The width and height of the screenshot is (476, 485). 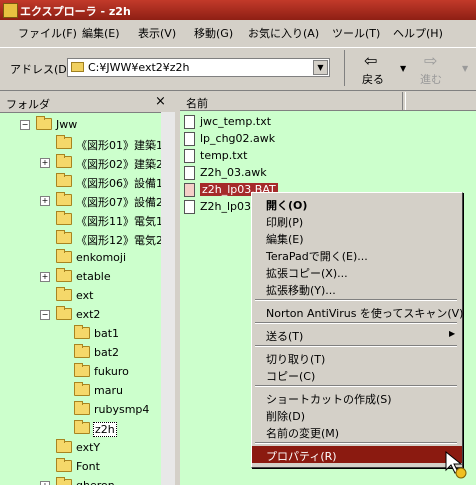 What do you see at coordinates (107, 352) in the screenshot?
I see `tree-node-label: bat2` at bounding box center [107, 352].